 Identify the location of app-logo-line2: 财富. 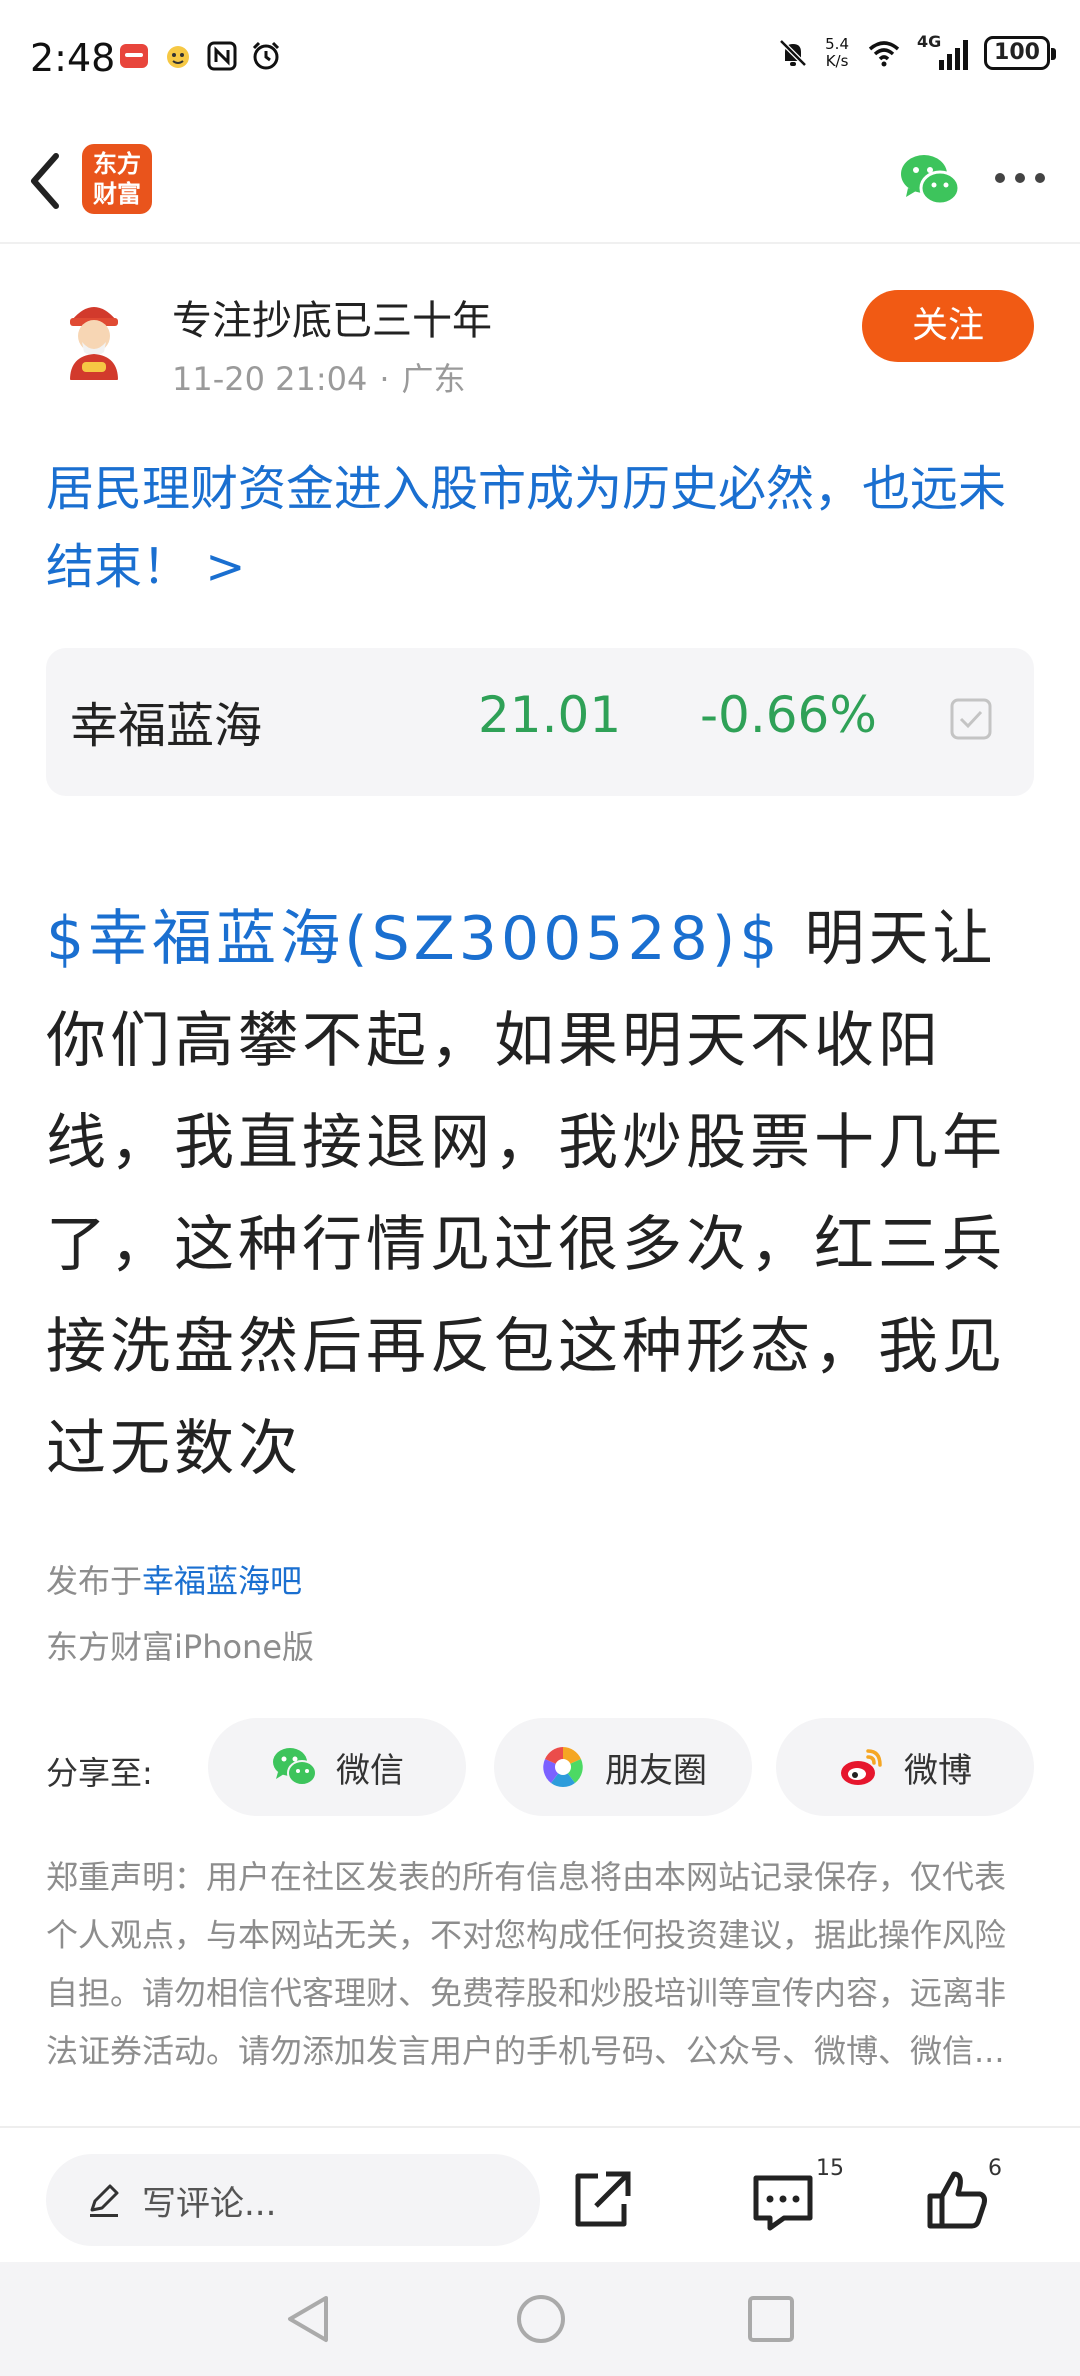
(117, 194).